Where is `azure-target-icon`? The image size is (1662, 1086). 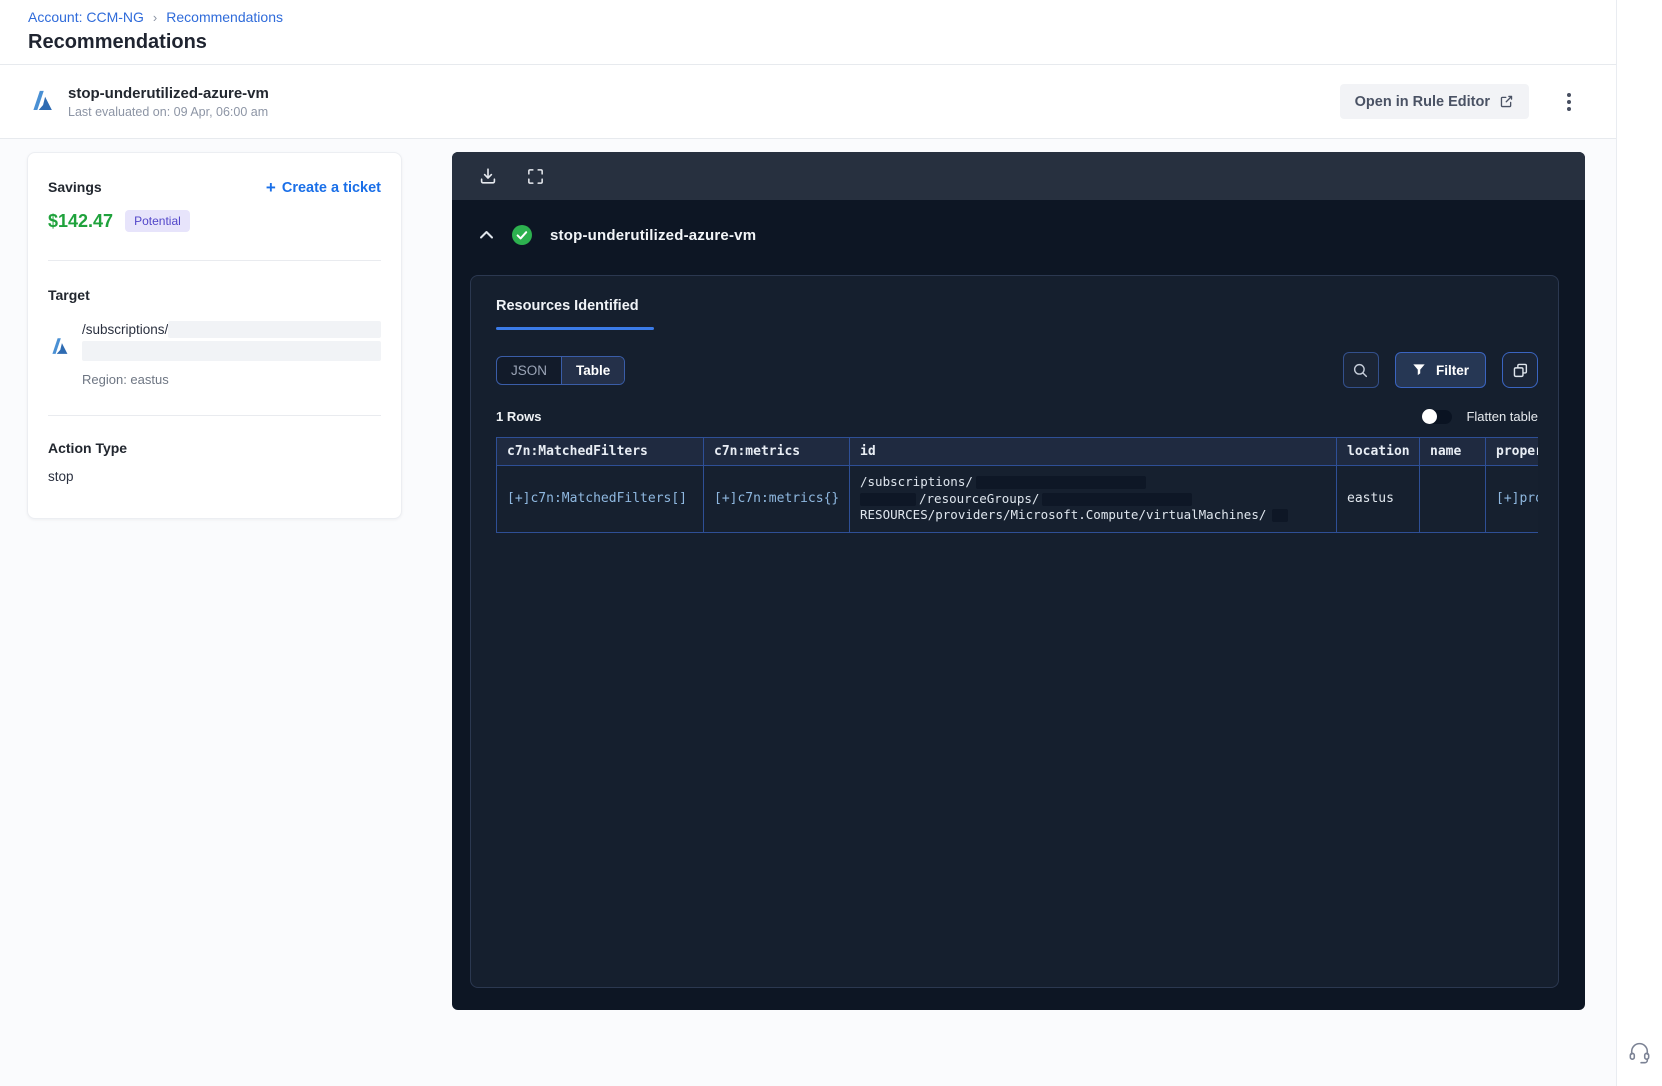
azure-target-icon is located at coordinates (60, 346).